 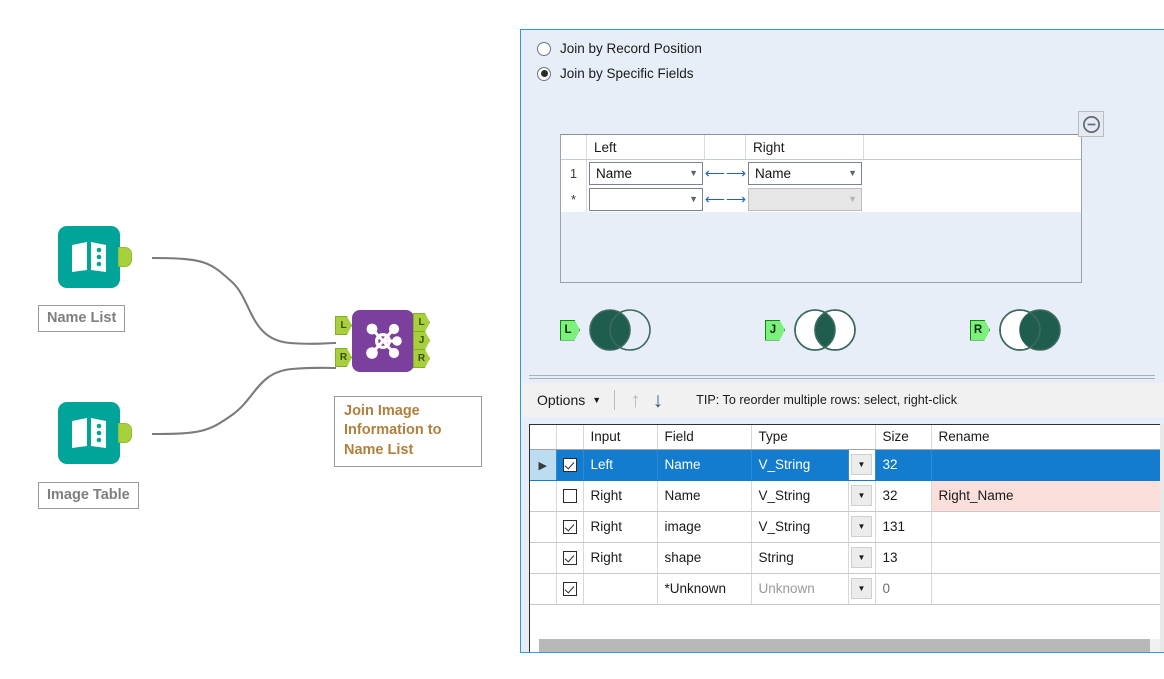 What do you see at coordinates (543, 465) in the screenshot?
I see `row-selector: ▶` at bounding box center [543, 465].